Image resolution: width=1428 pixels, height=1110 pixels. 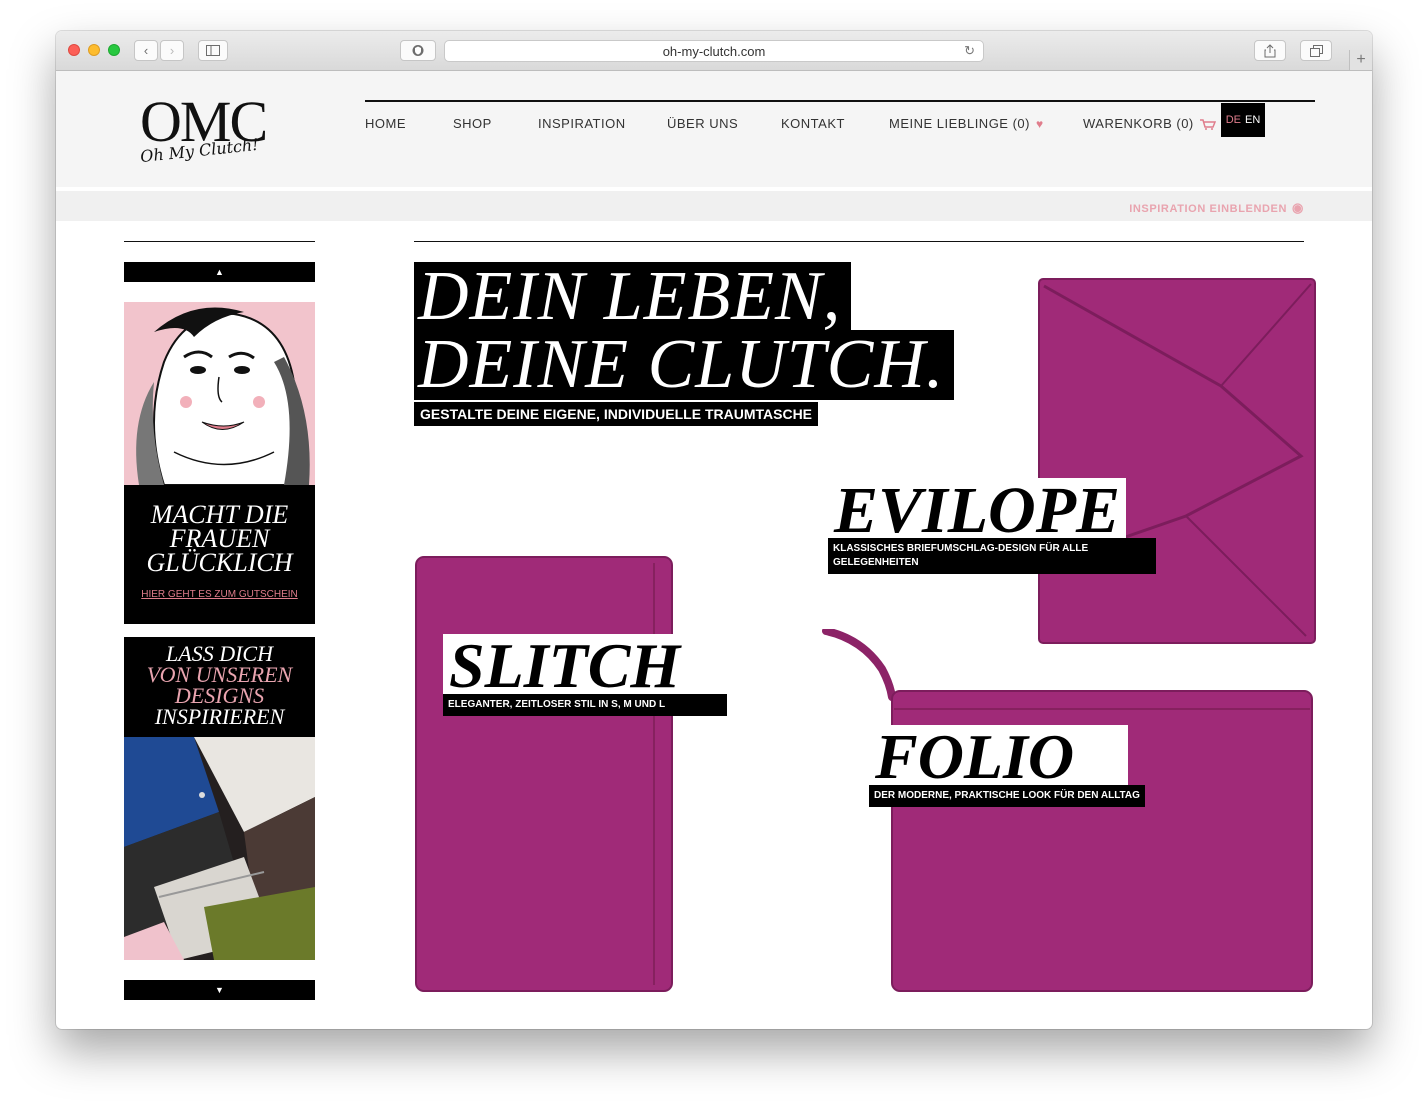 What do you see at coordinates (633, 297) in the screenshot?
I see `hero-headline-line-1: DEIN LEBEN,` at bounding box center [633, 297].